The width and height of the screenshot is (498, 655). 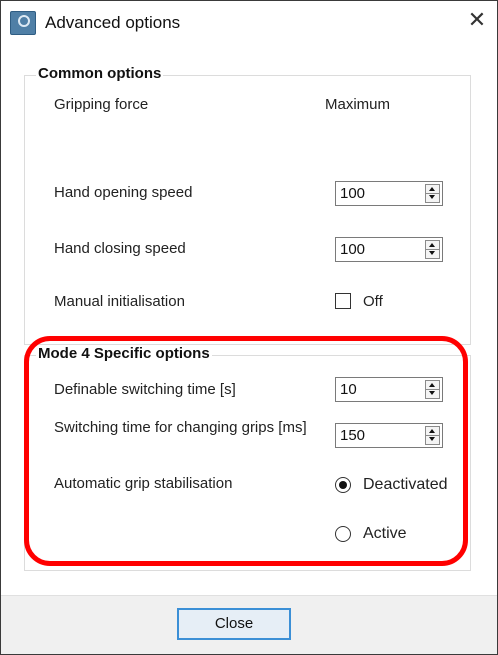 What do you see at coordinates (119, 301) in the screenshot?
I see `manual-initialisation-label: Manual initialisation` at bounding box center [119, 301].